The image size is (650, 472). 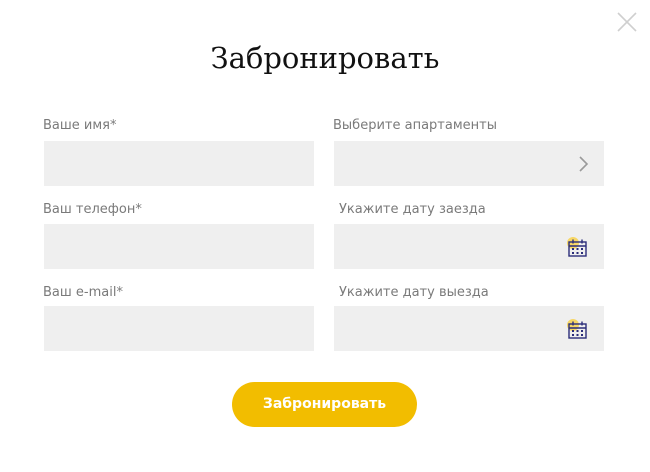 What do you see at coordinates (324, 404) in the screenshot?
I see `submit-booking-button: Забронировать` at bounding box center [324, 404].